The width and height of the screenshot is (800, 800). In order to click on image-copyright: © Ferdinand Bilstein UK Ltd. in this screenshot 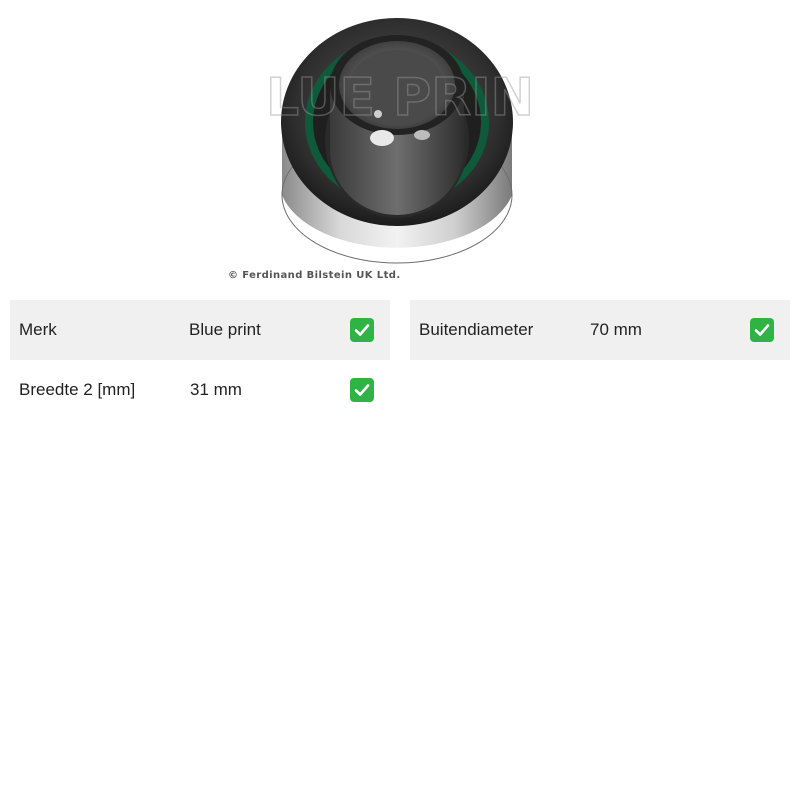, I will do `click(314, 275)`.